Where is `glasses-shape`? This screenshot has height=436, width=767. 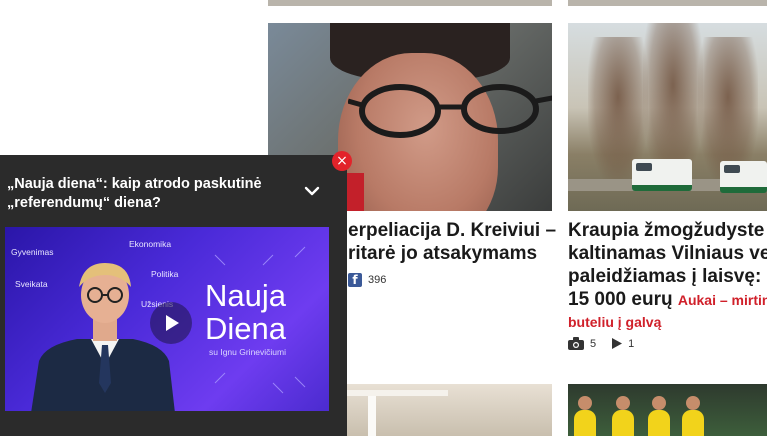
glasses-shape is located at coordinates (450, 111).